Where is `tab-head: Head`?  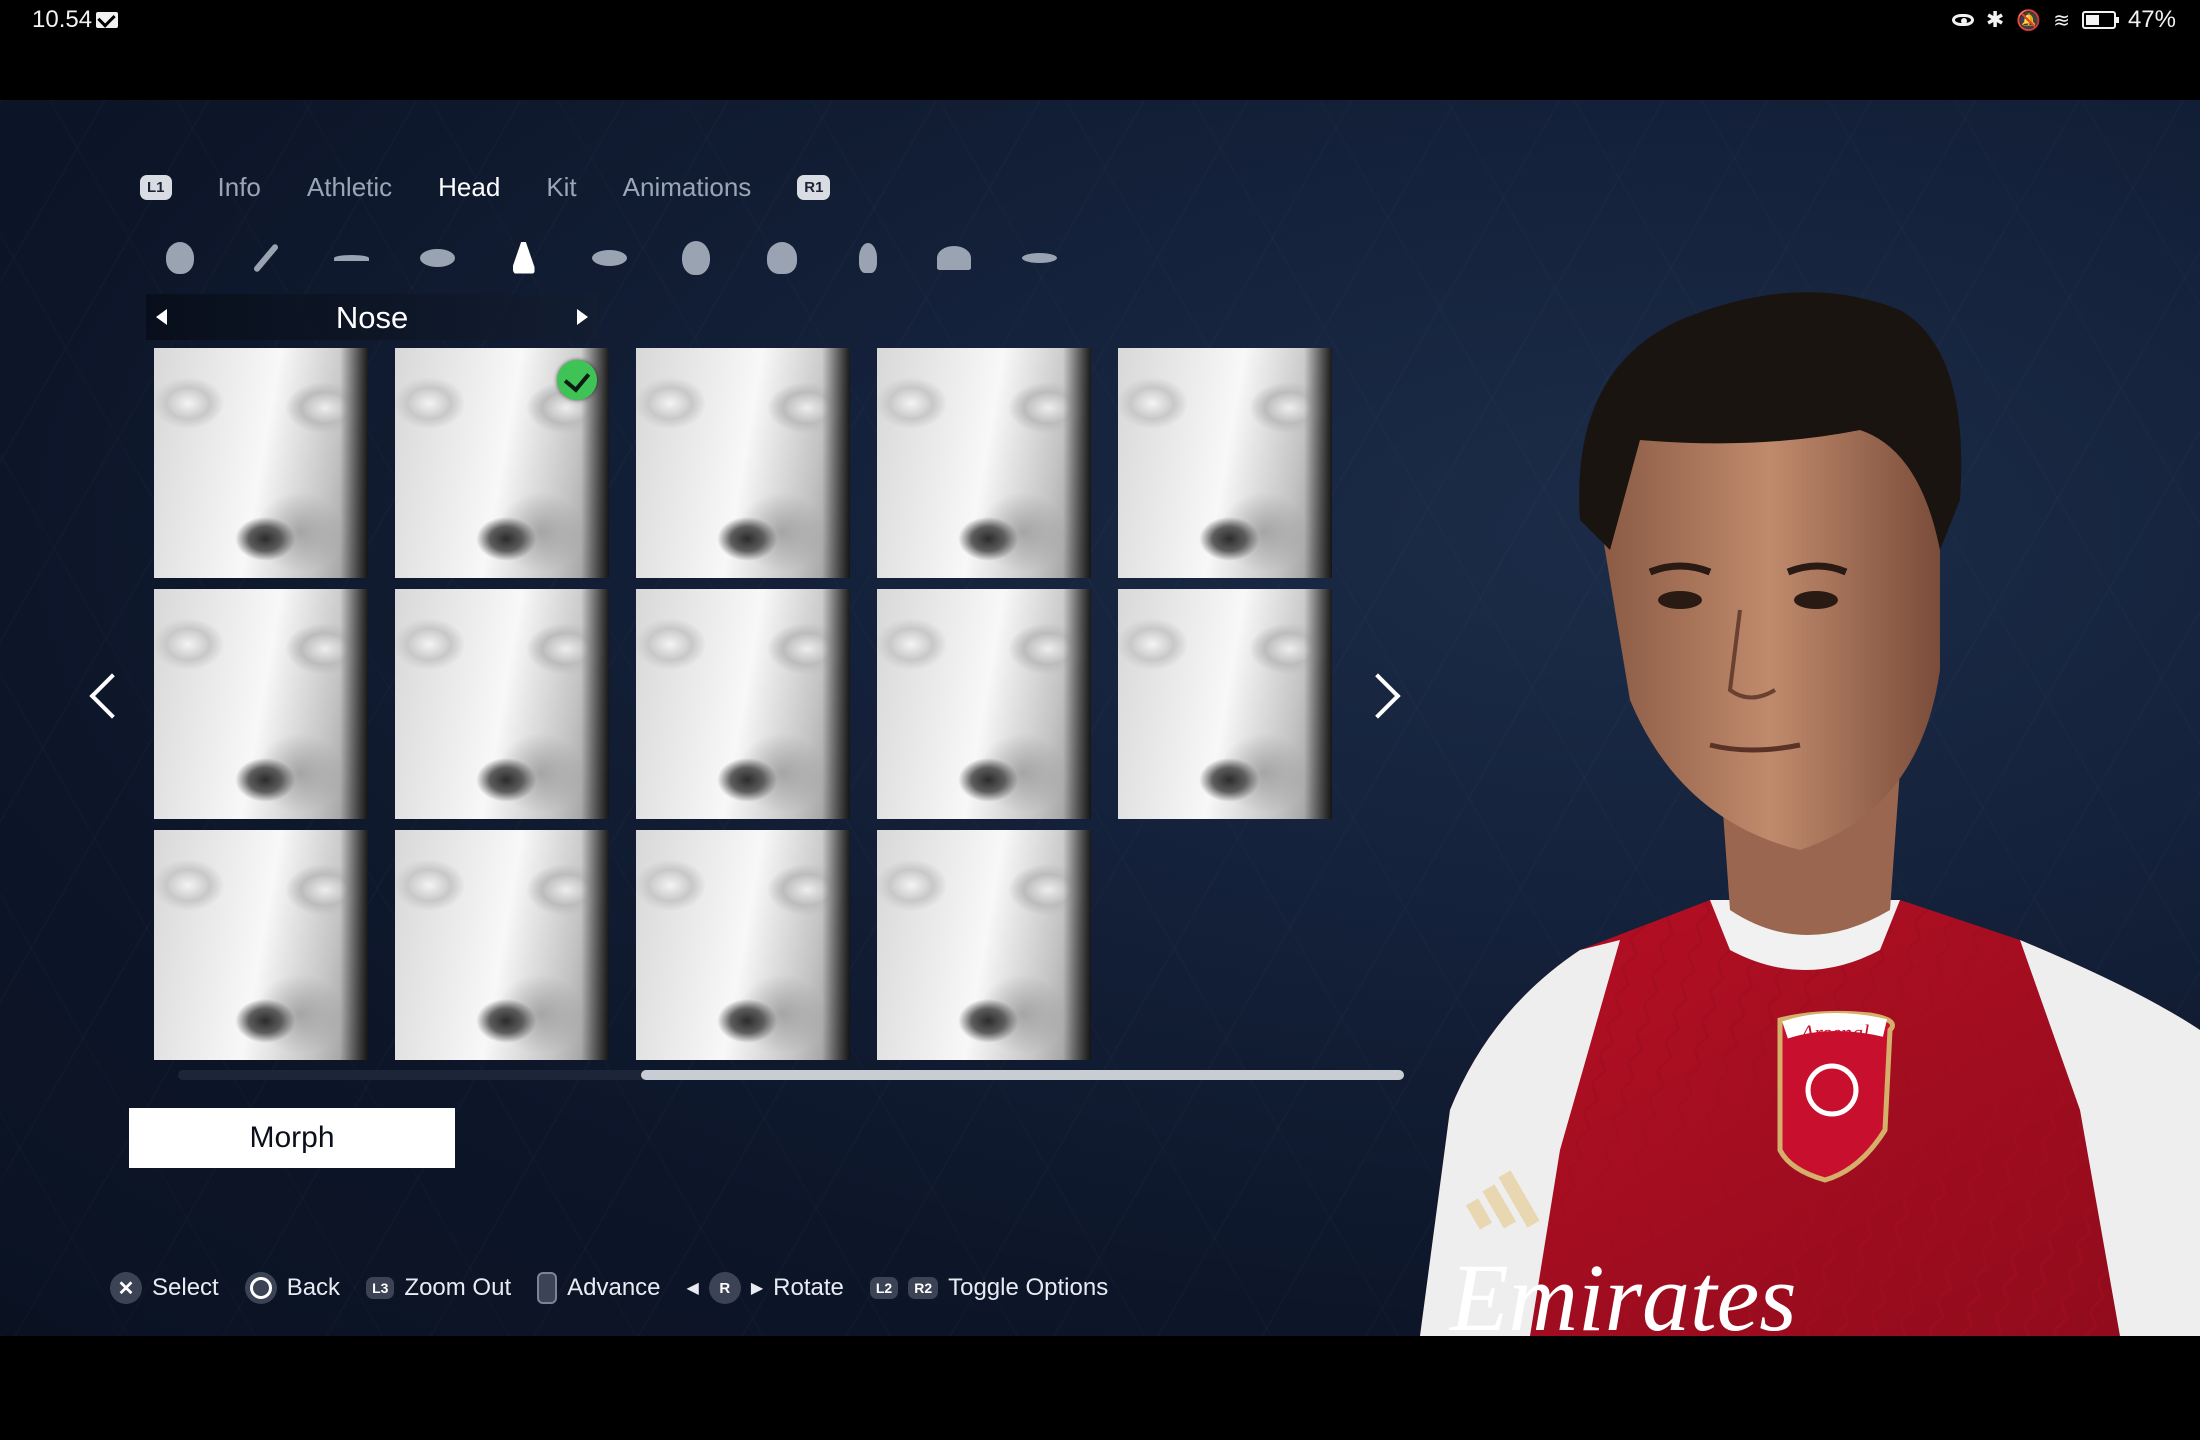 tab-head: Head is located at coordinates (469, 187).